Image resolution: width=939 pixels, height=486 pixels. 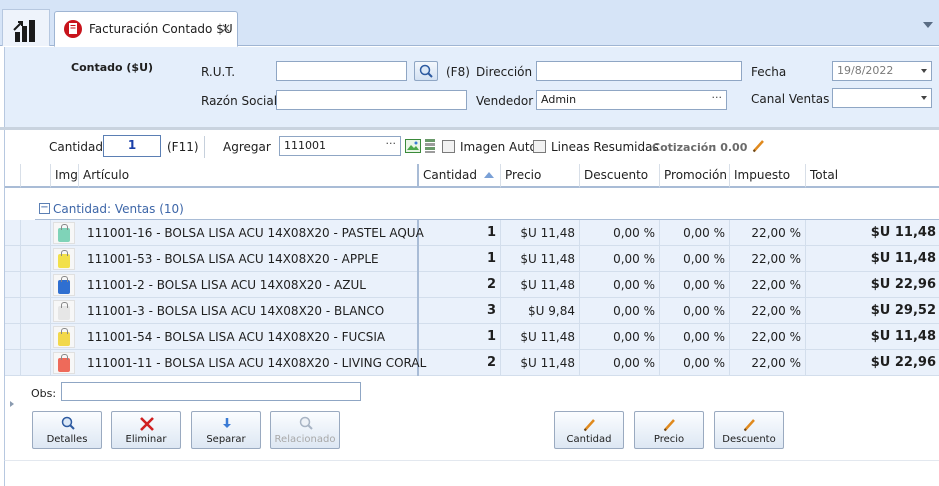 I want to click on edit-cantidad-button: Cantidad, so click(x=589, y=430).